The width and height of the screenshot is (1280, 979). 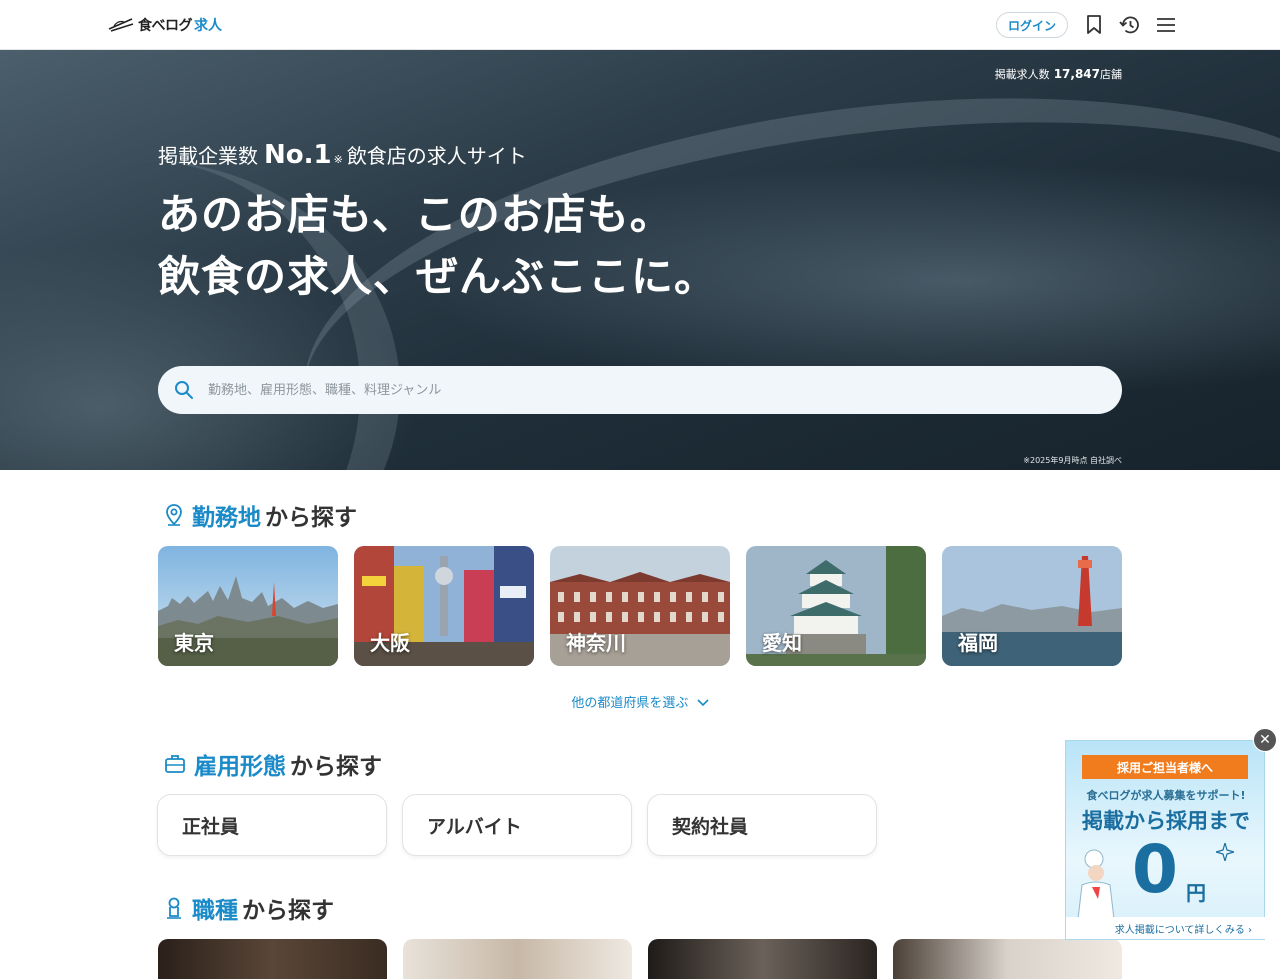 What do you see at coordinates (1032, 606) in the screenshot?
I see `area-card-fukuoka: 福岡` at bounding box center [1032, 606].